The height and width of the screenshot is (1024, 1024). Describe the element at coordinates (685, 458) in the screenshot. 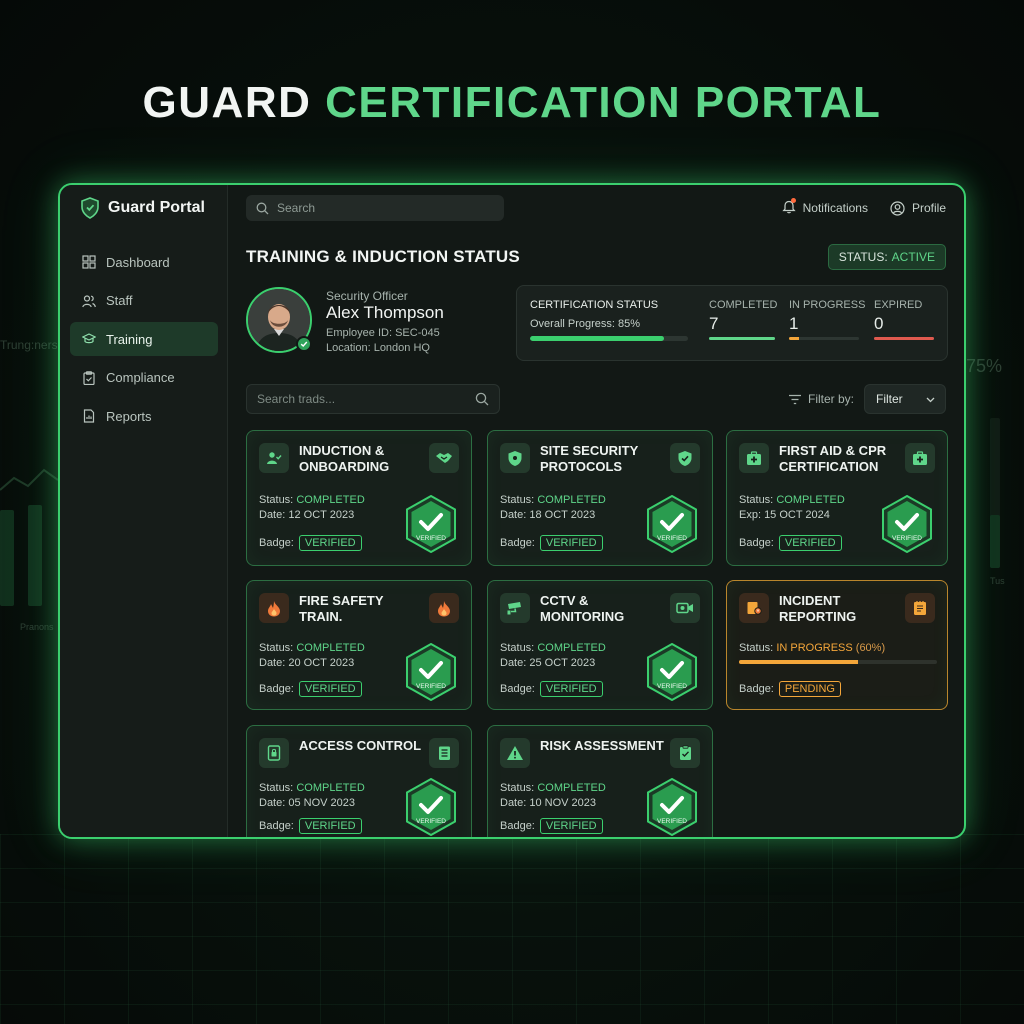

I see `shield-check-icon` at that location.